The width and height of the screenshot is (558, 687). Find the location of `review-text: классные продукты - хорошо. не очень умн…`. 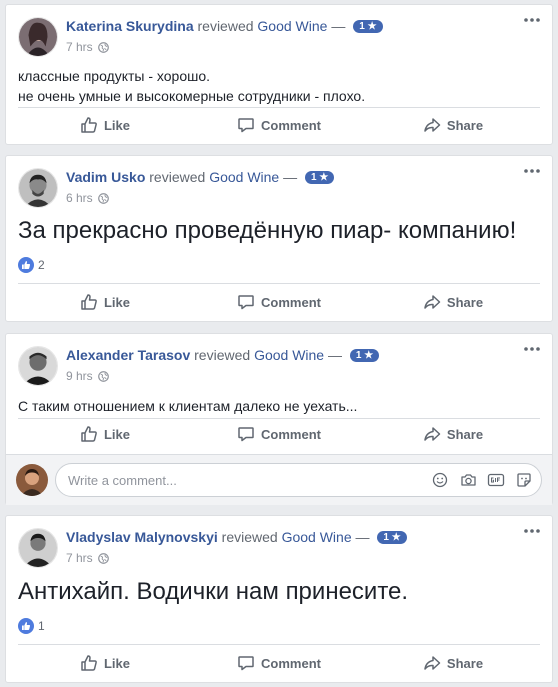

review-text: классные продукты - хорошо. не очень умн… is located at coordinates (191, 86).